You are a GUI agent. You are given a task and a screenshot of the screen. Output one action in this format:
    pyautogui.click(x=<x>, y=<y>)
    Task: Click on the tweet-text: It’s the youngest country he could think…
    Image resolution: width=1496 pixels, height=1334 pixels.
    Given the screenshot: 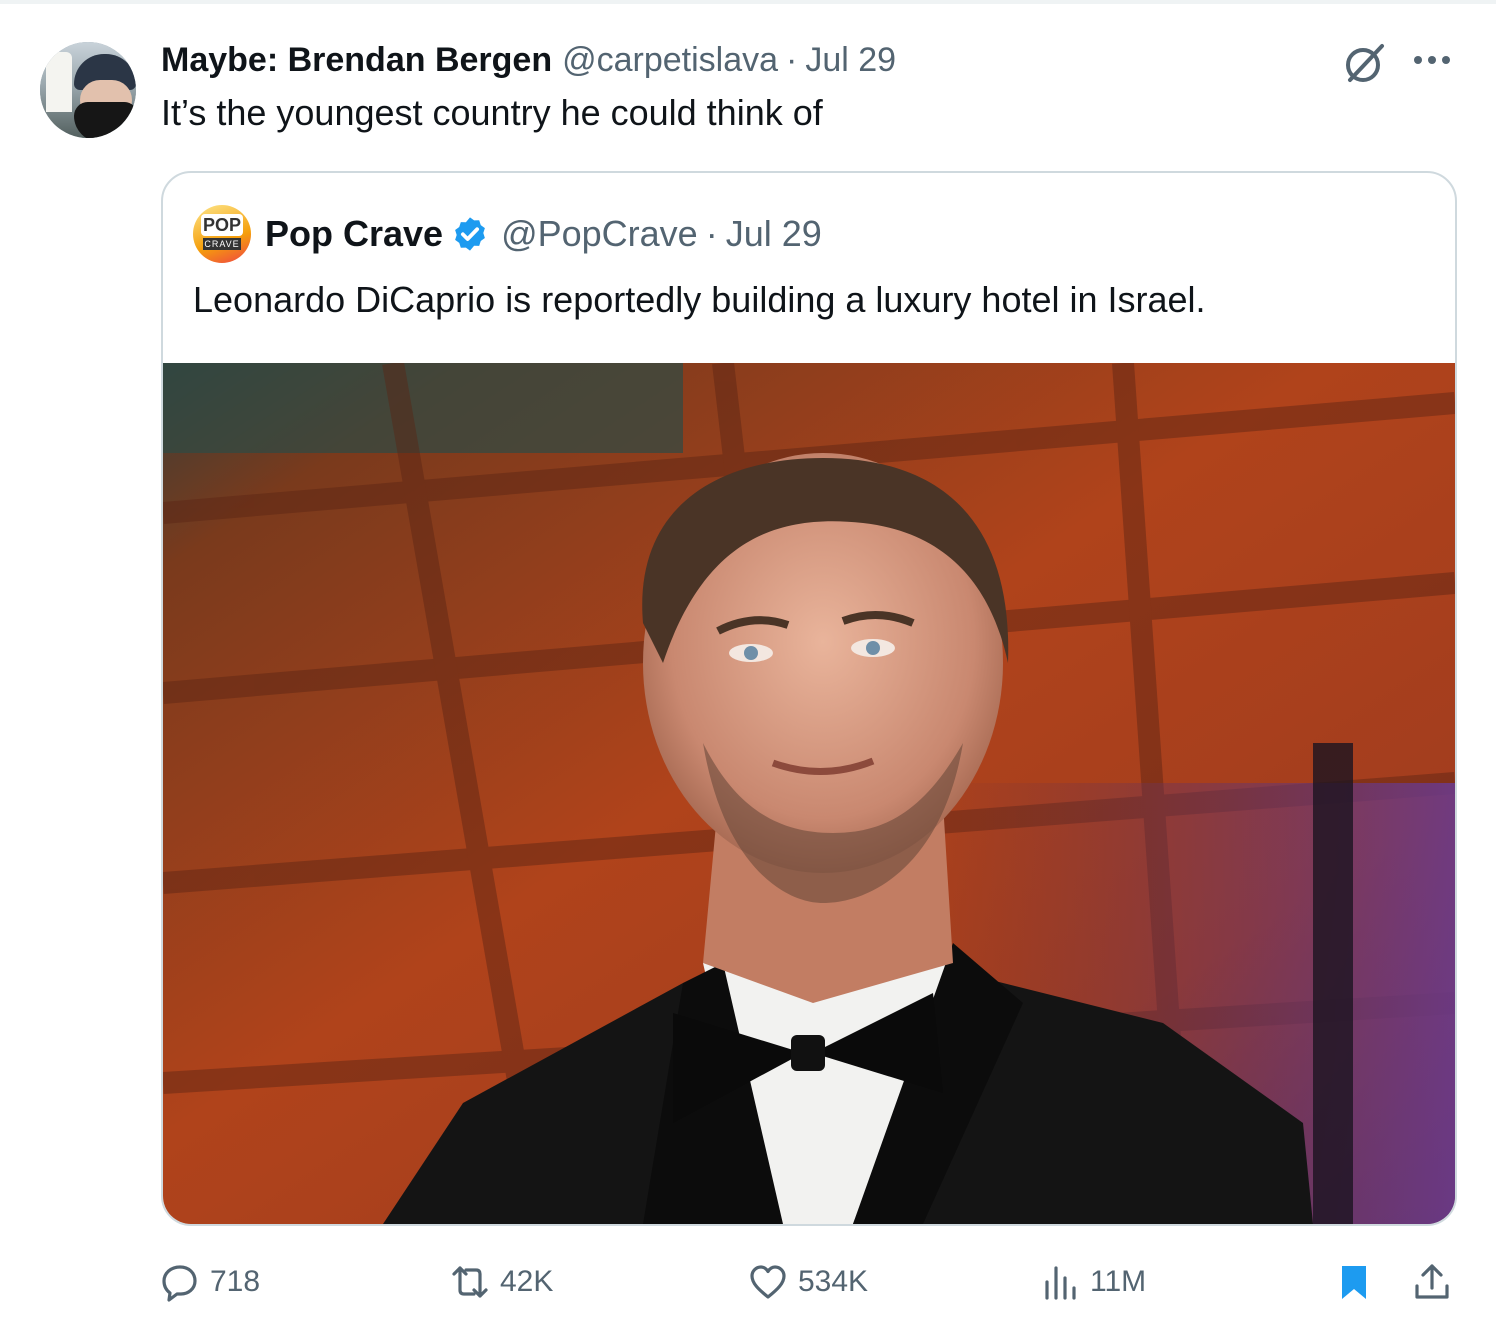 What is the action you would take?
    pyautogui.click(x=492, y=112)
    